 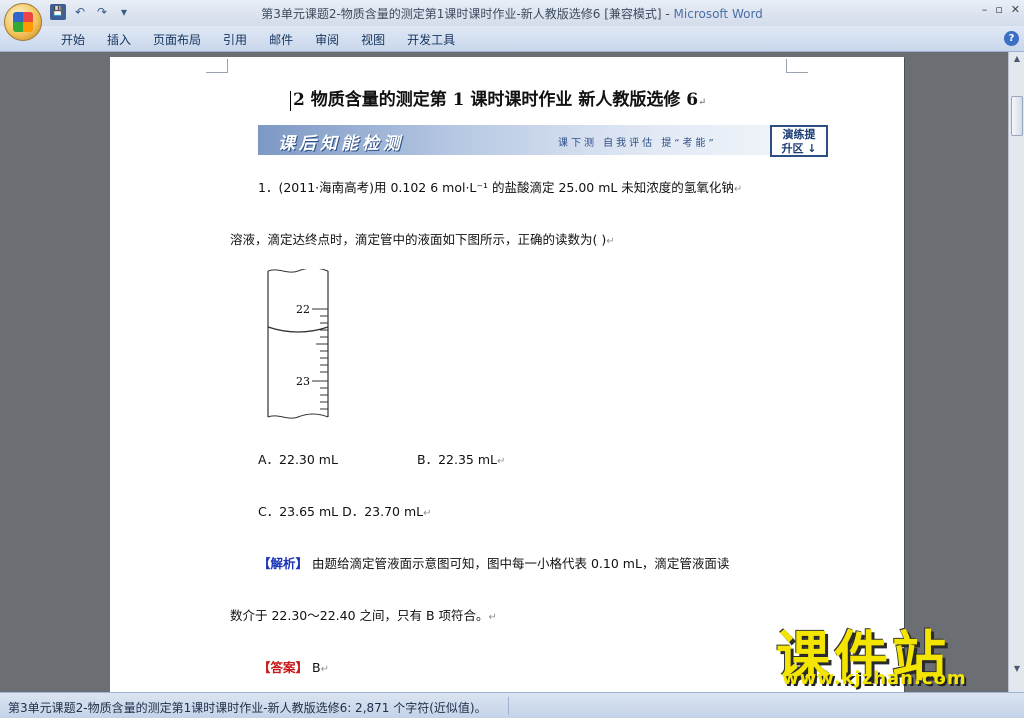 I want to click on burette-label-23: 23, so click(x=303, y=381).